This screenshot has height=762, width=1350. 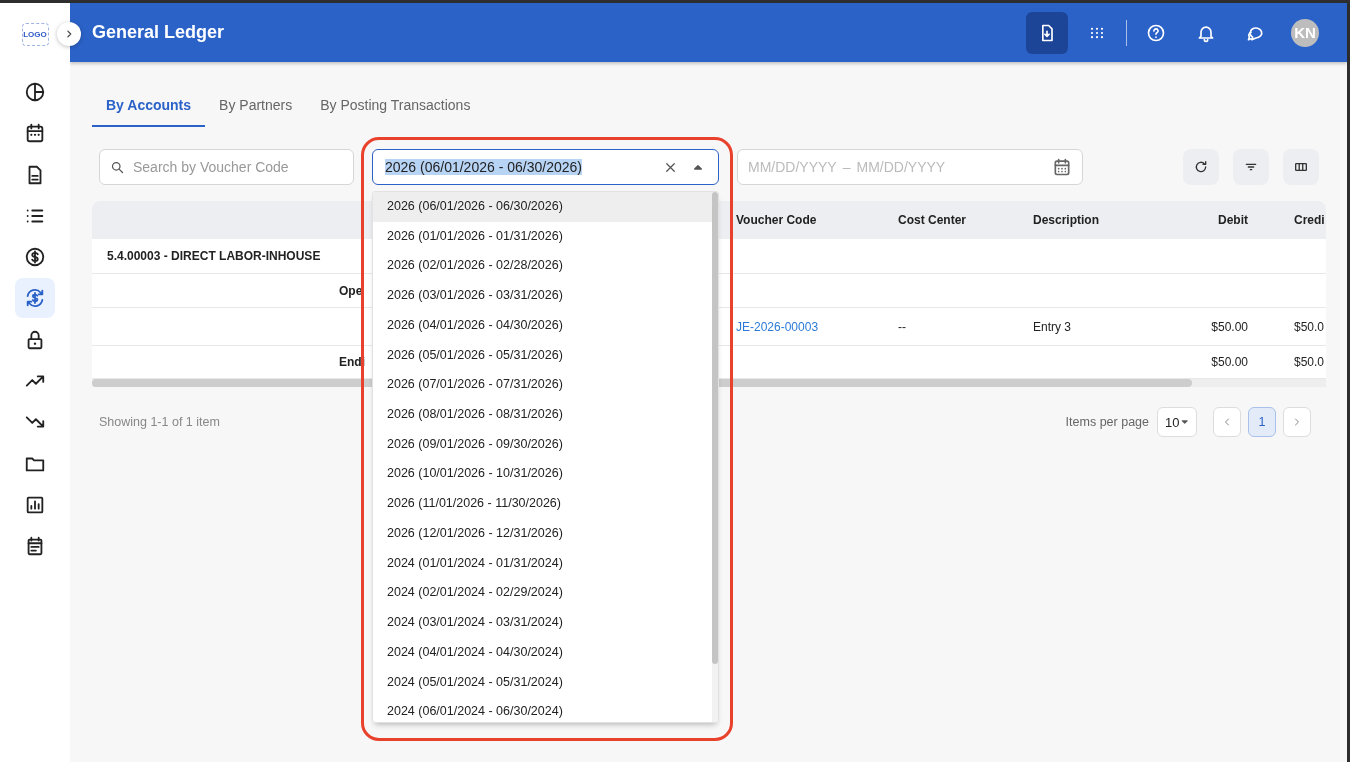 I want to click on dropdown-option: 2026 (08/01/2026 - 08/31/2026), so click(x=542, y=415).